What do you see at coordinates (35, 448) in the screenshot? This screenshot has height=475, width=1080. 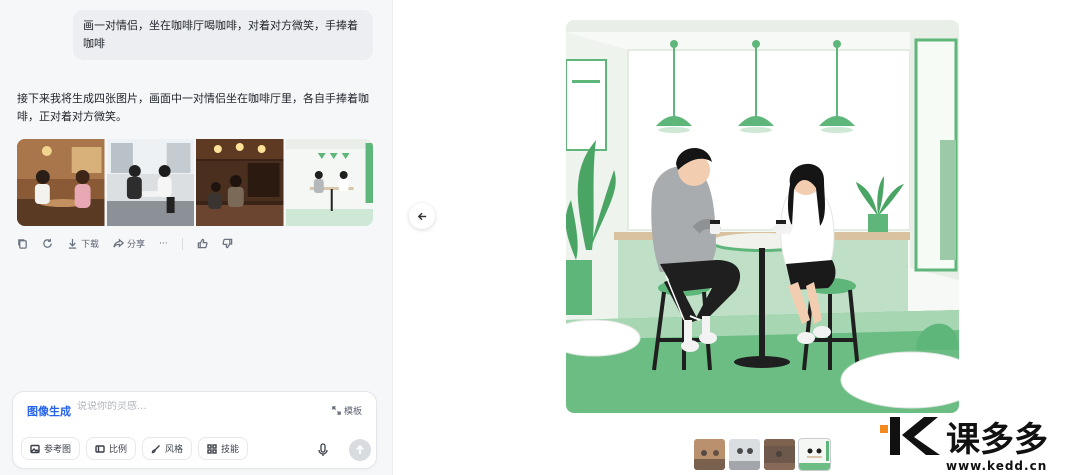 I see `image-icon` at bounding box center [35, 448].